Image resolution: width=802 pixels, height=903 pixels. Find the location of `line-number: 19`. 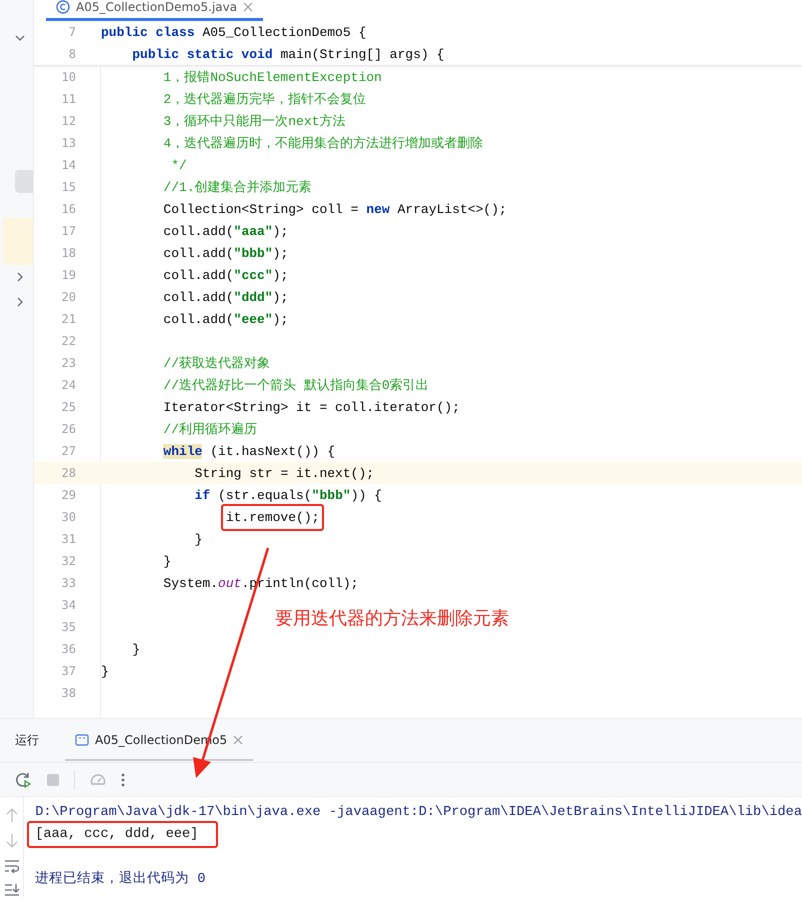

line-number: 19 is located at coordinates (68, 275).